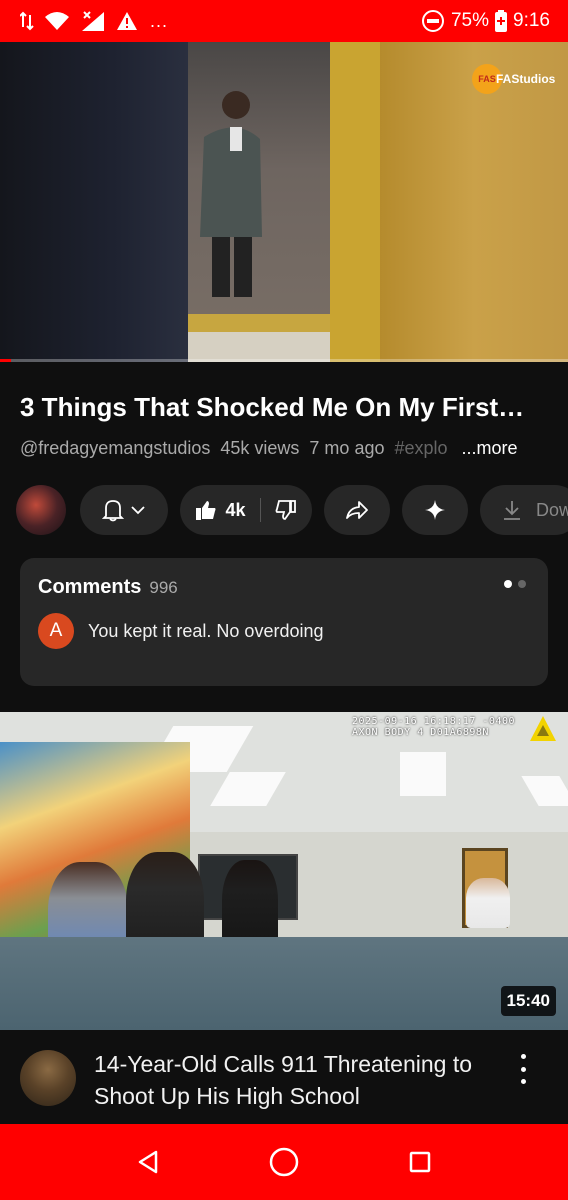 This screenshot has width=568, height=1200. I want to click on clock: 9:16, so click(531, 20).